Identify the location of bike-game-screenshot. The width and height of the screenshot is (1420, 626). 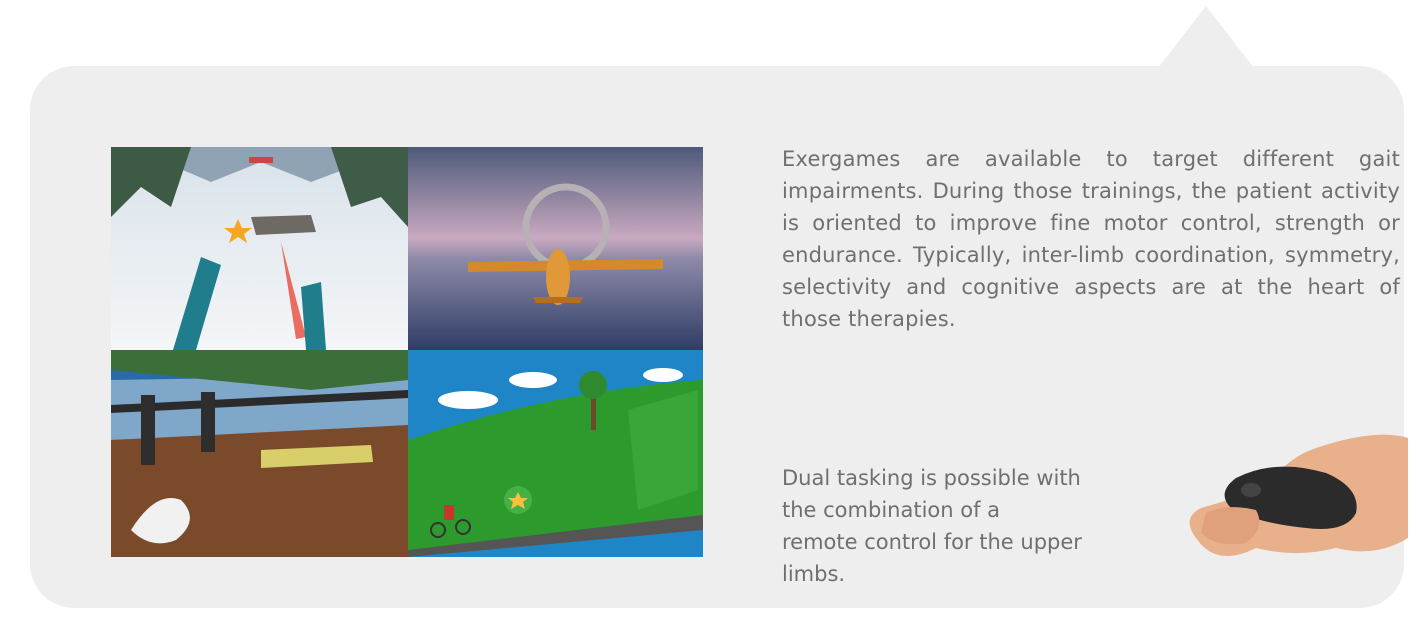
(555, 453).